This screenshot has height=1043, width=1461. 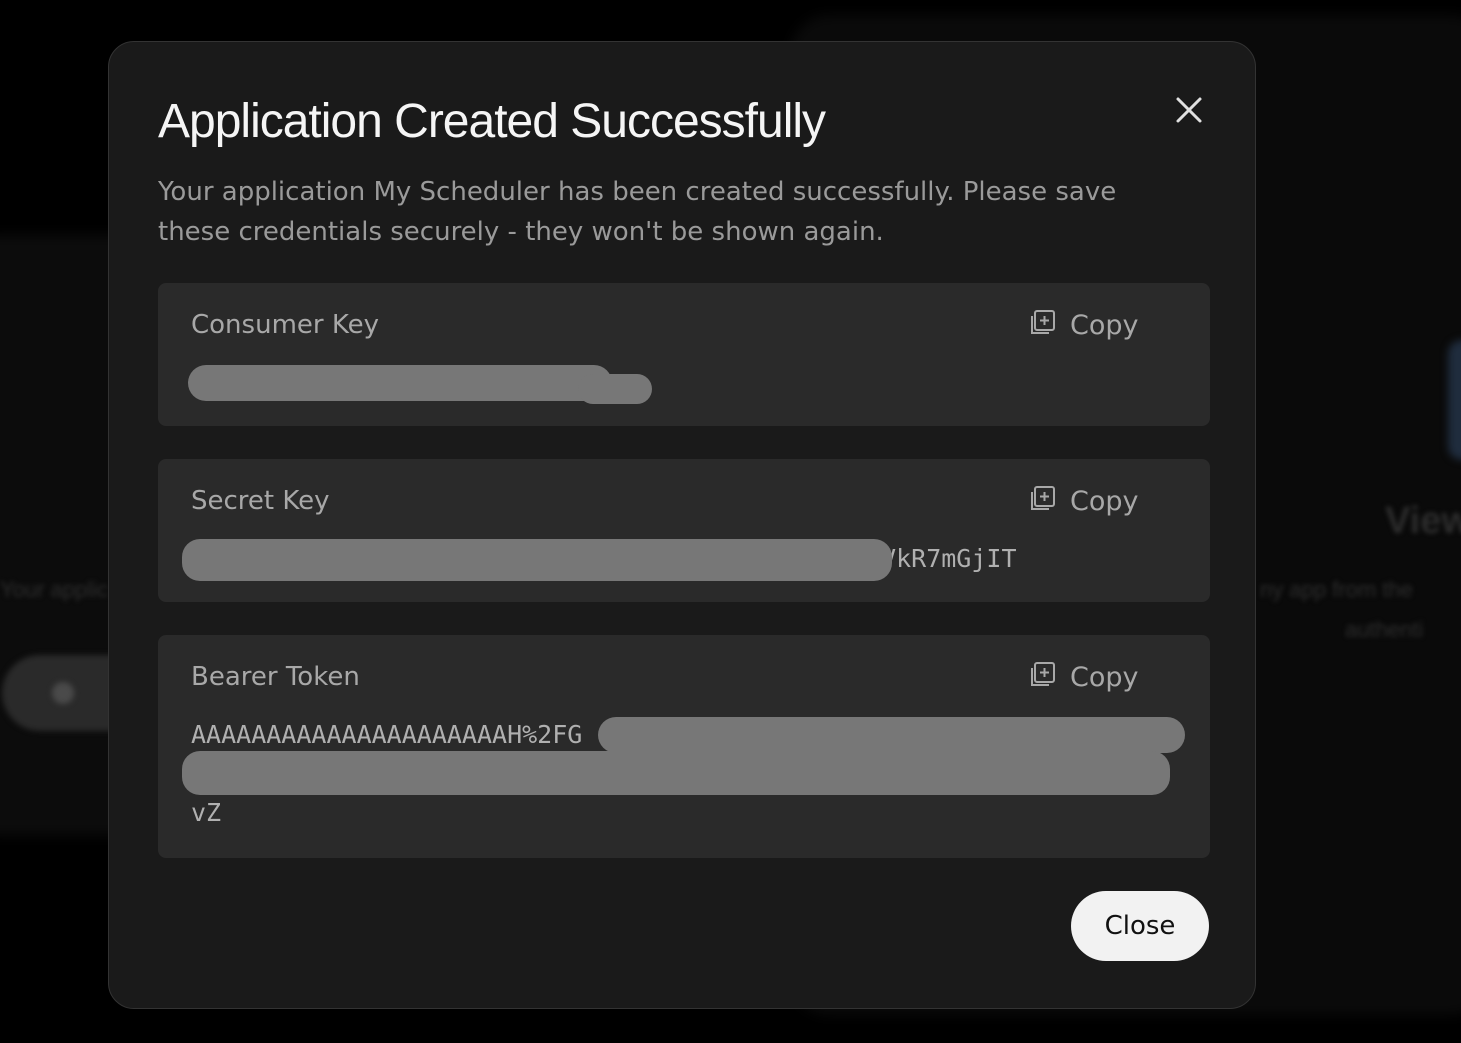 I want to click on copy-consumer-key-button: Copy, so click(x=1083, y=325).